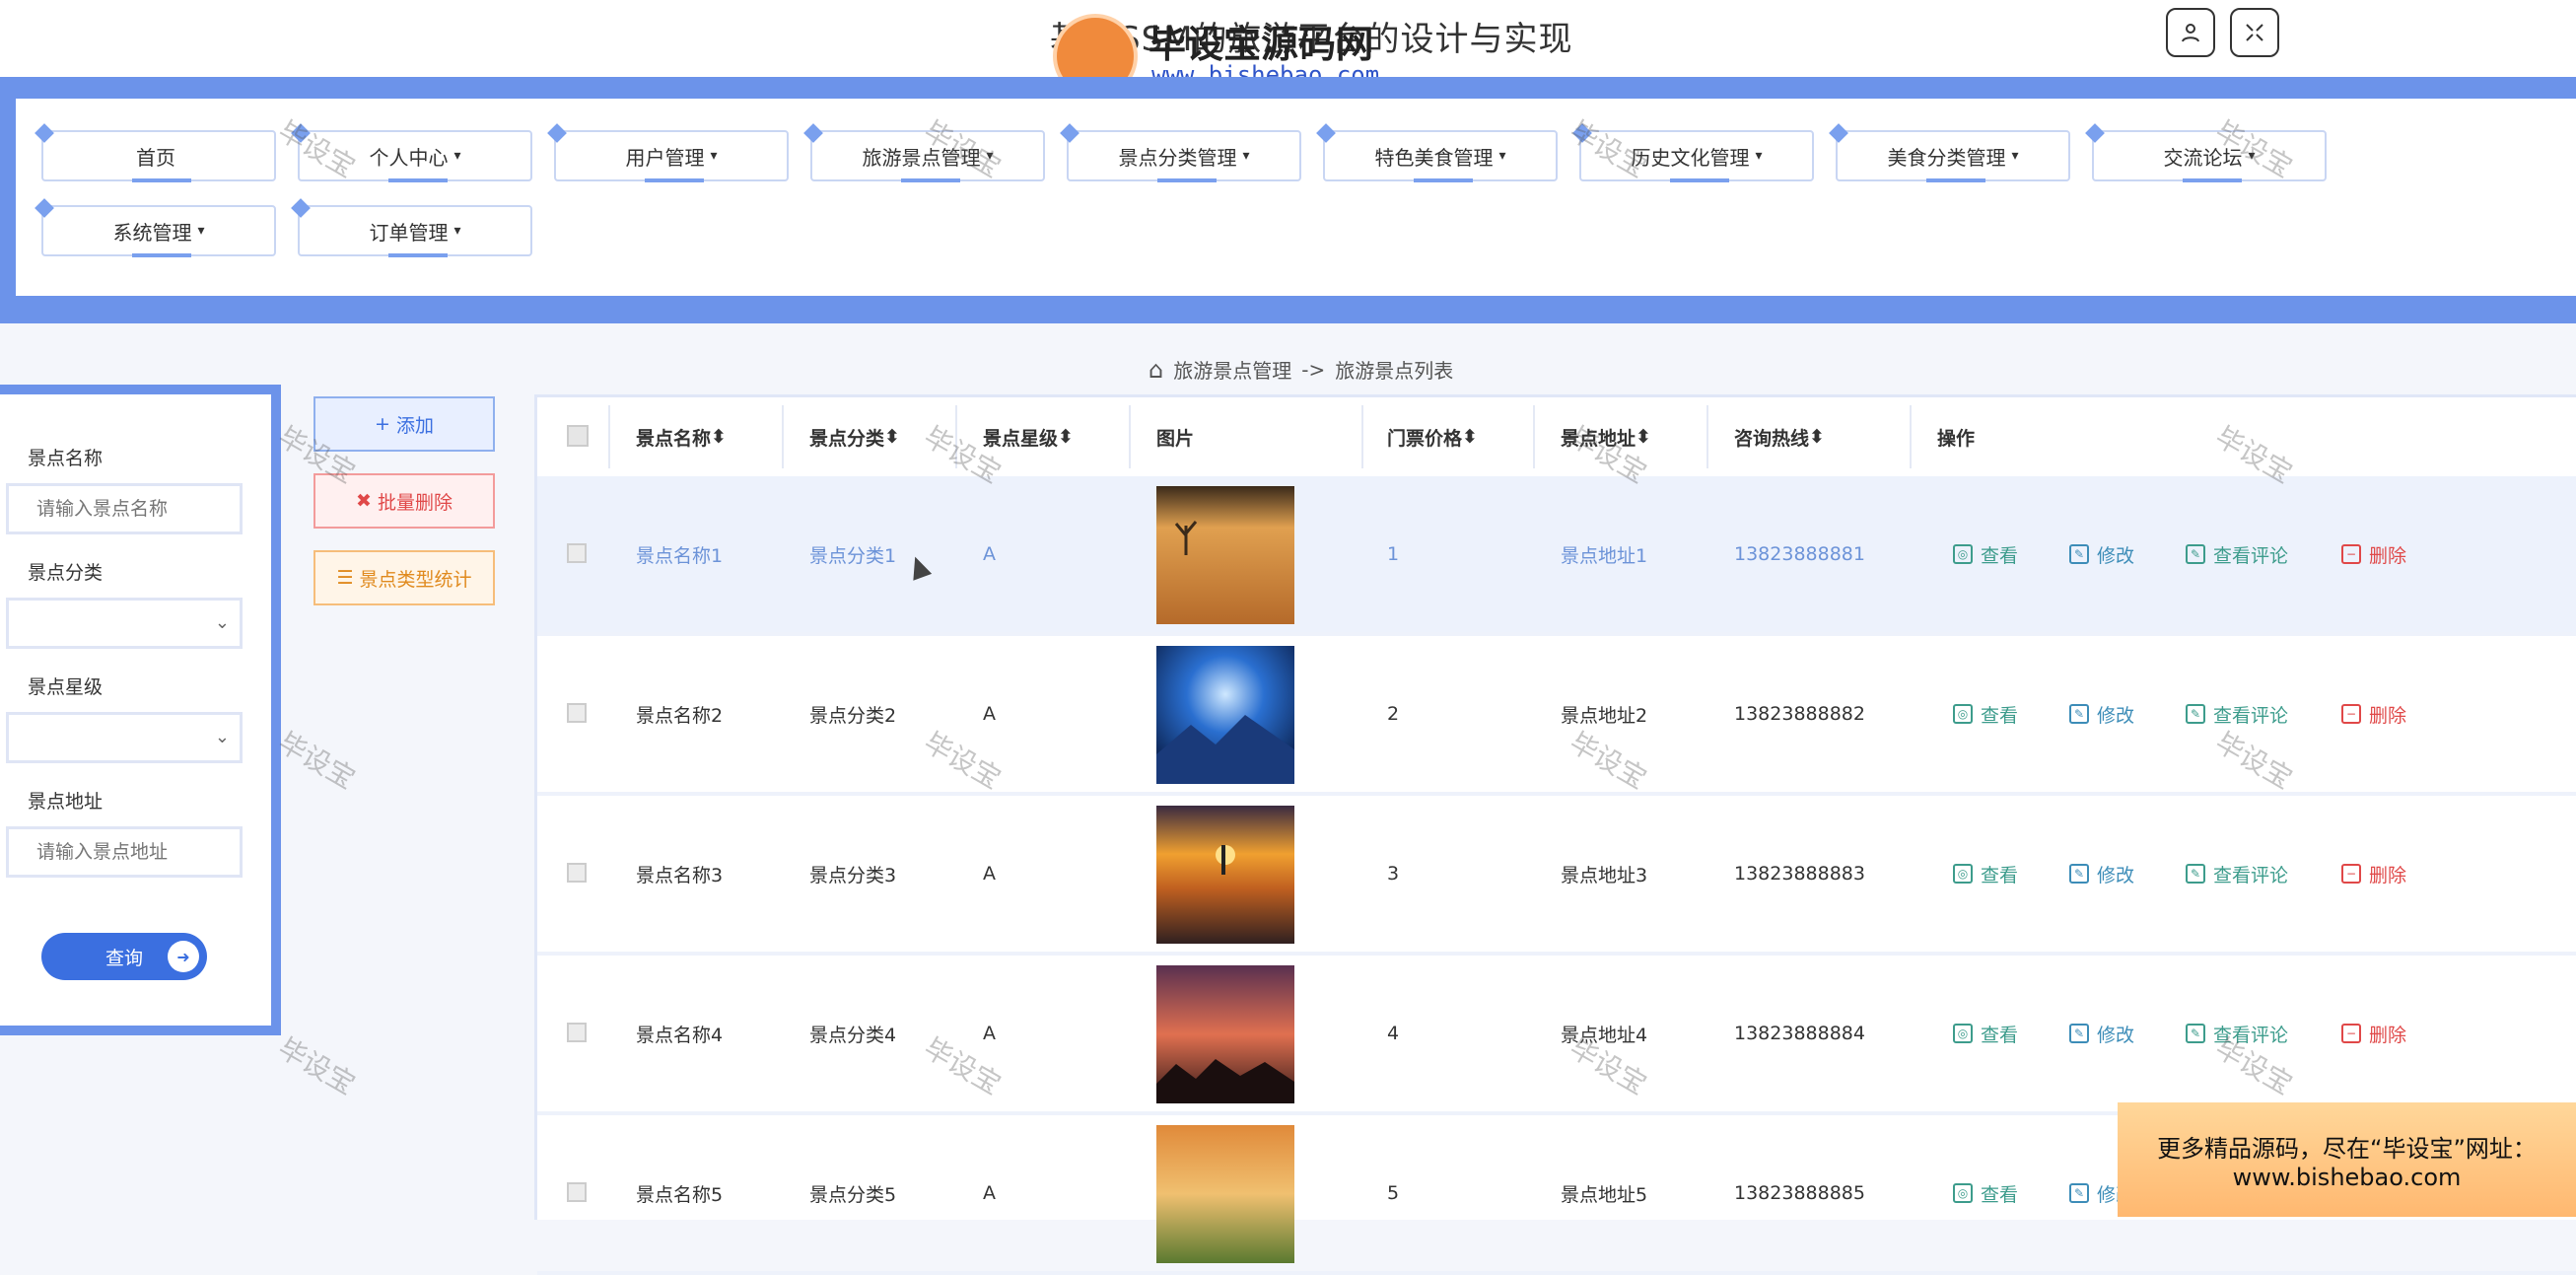 This screenshot has width=2576, height=1275. I want to click on nav-item-attraction-categories: 景点分类管理 ▾, so click(1184, 156).